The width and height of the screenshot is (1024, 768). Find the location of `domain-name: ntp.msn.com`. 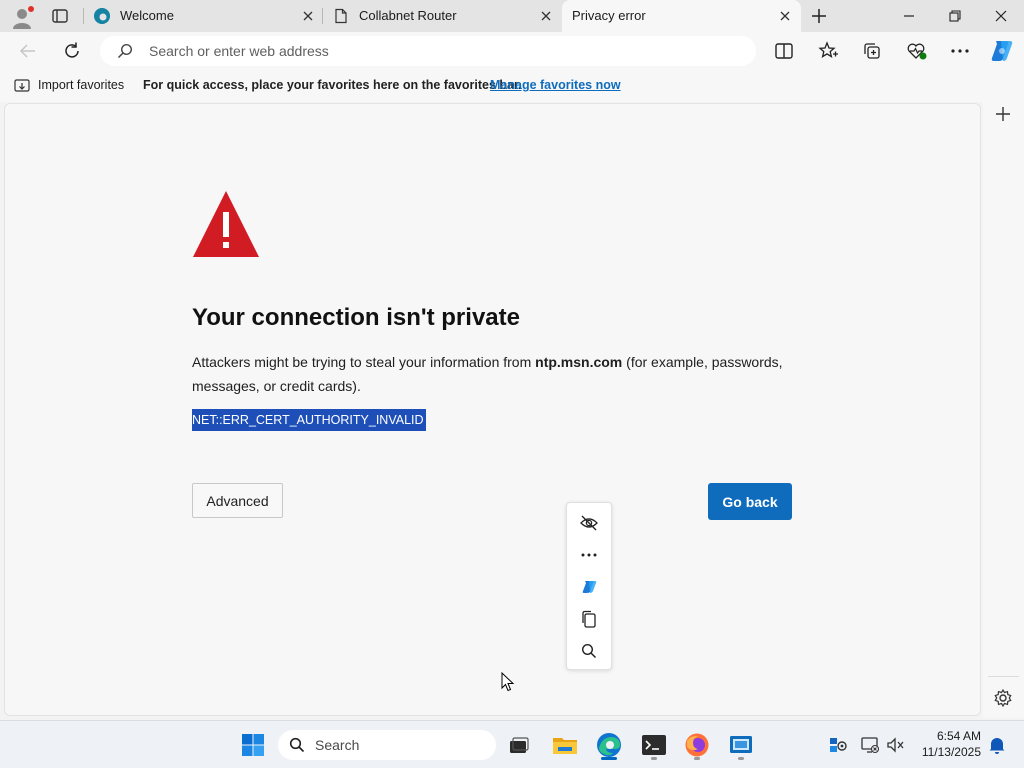

domain-name: ntp.msn.com is located at coordinates (579, 362).